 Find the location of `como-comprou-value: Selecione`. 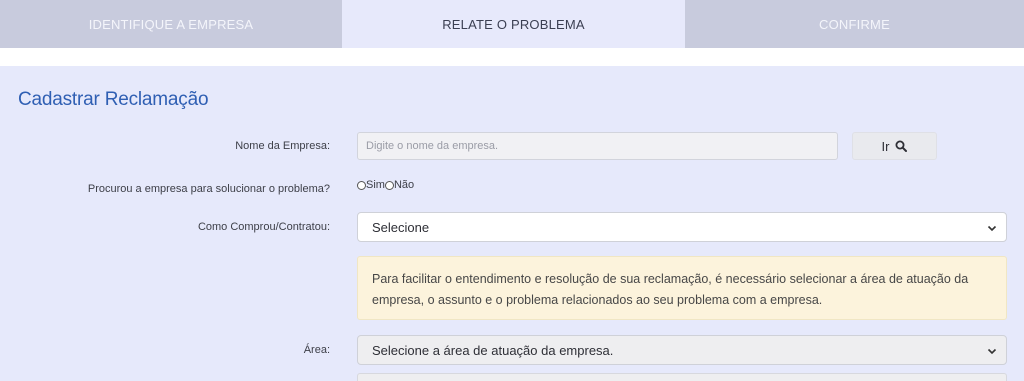

como-comprou-value: Selecione is located at coordinates (401, 227).